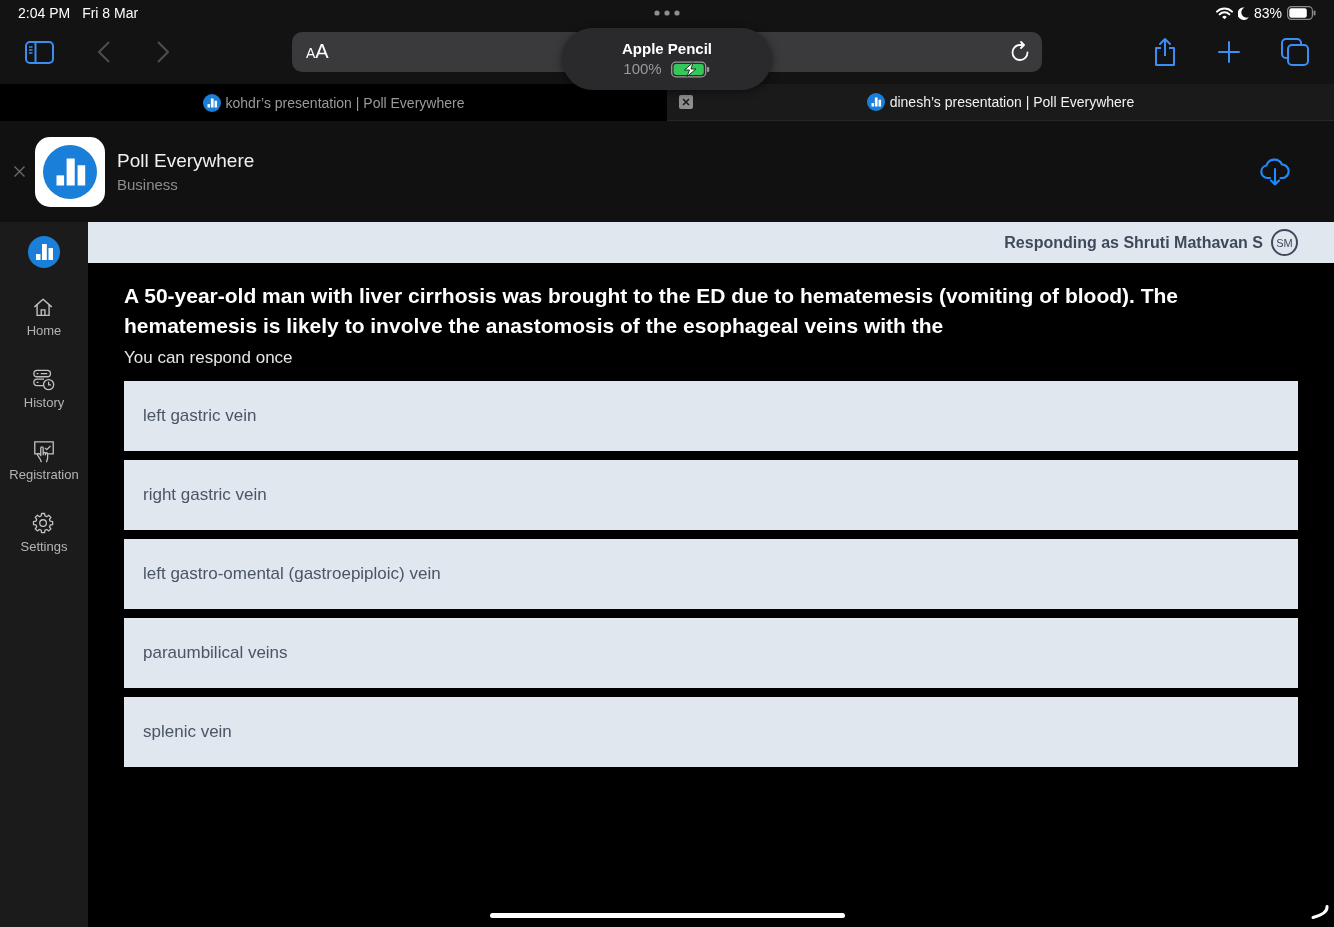  I want to click on responding-as-text: Responding as Shruti Mathavan S, so click(1133, 242).